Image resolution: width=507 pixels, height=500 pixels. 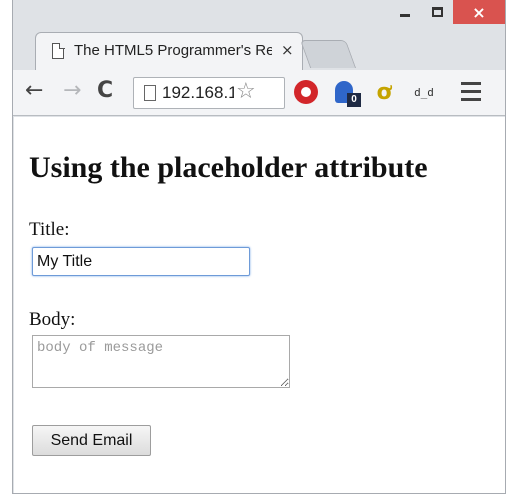 I want to click on menu-icon, so click(x=471, y=94).